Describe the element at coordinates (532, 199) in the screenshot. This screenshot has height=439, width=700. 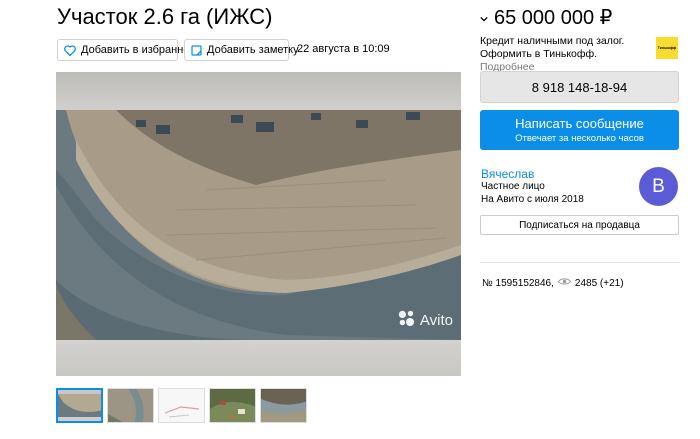
I see `seller-since: На Авито с июля 2018` at that location.